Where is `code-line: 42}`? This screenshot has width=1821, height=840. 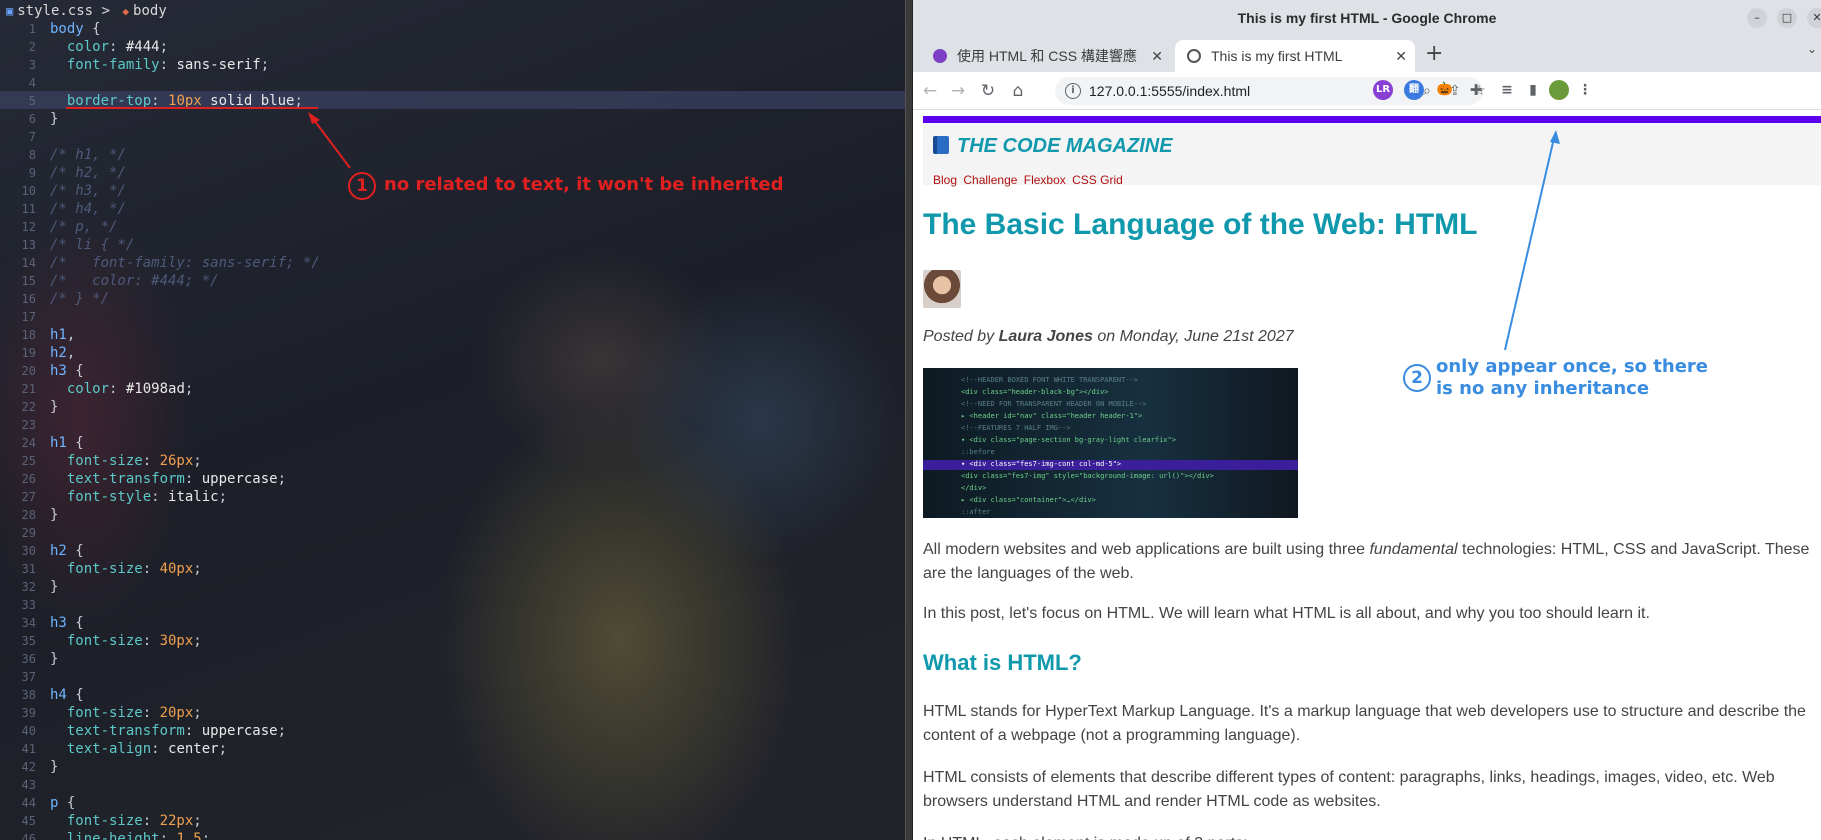
code-line: 42} is located at coordinates (452, 767).